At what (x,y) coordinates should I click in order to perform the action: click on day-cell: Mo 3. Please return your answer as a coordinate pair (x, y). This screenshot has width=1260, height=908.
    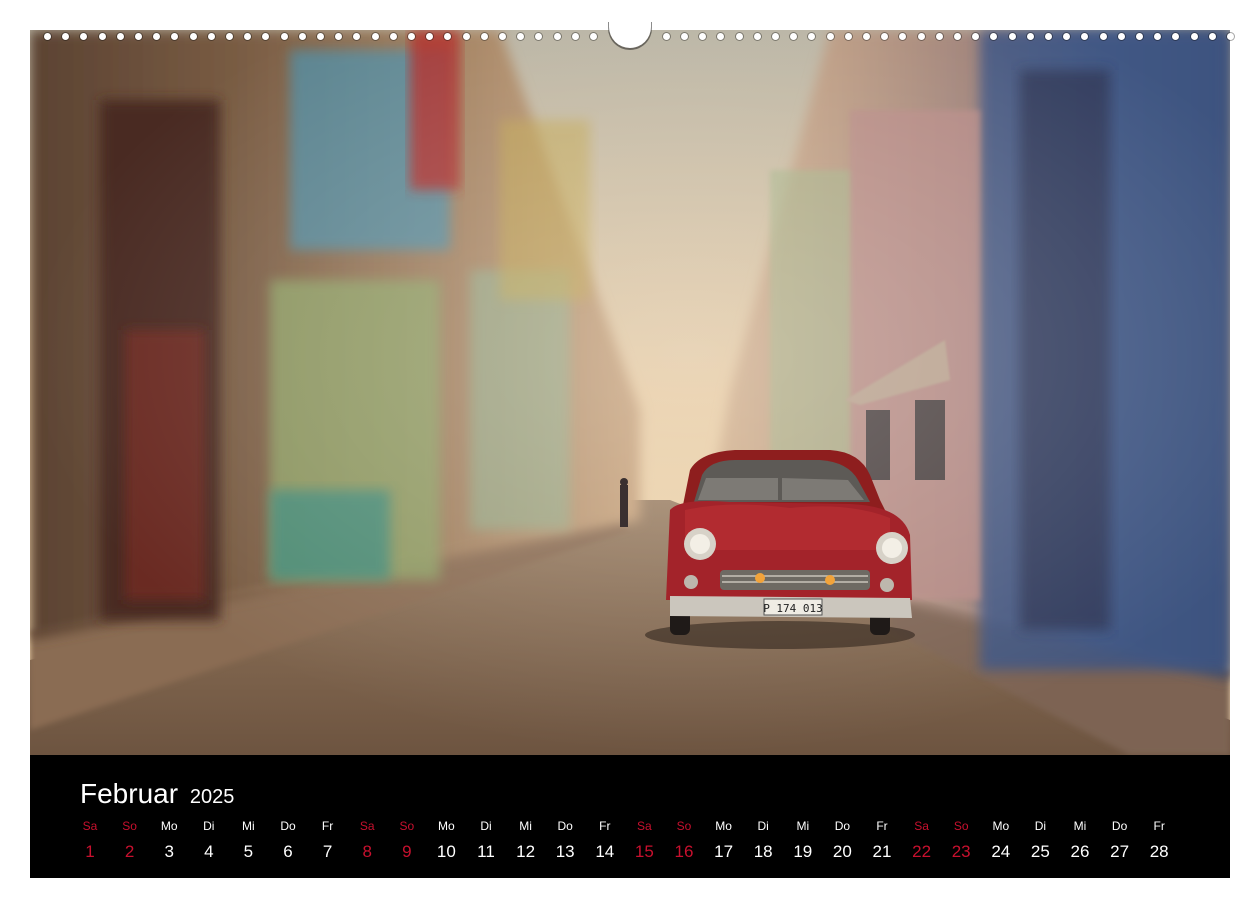
    Looking at the image, I should click on (169, 840).